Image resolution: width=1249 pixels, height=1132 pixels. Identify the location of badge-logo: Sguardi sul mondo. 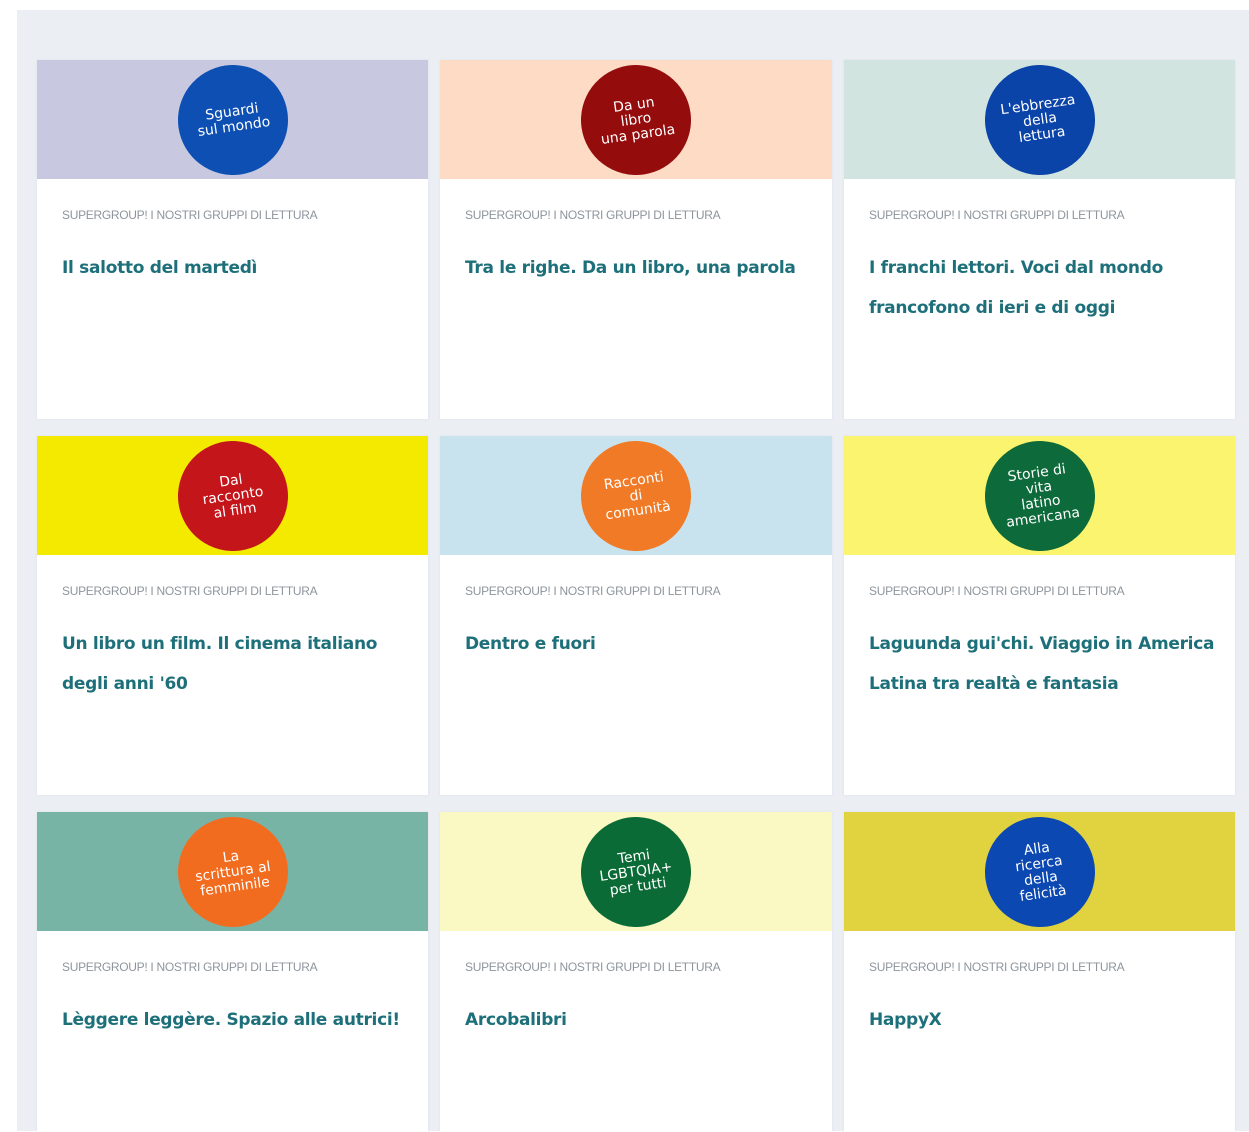
(232, 121).